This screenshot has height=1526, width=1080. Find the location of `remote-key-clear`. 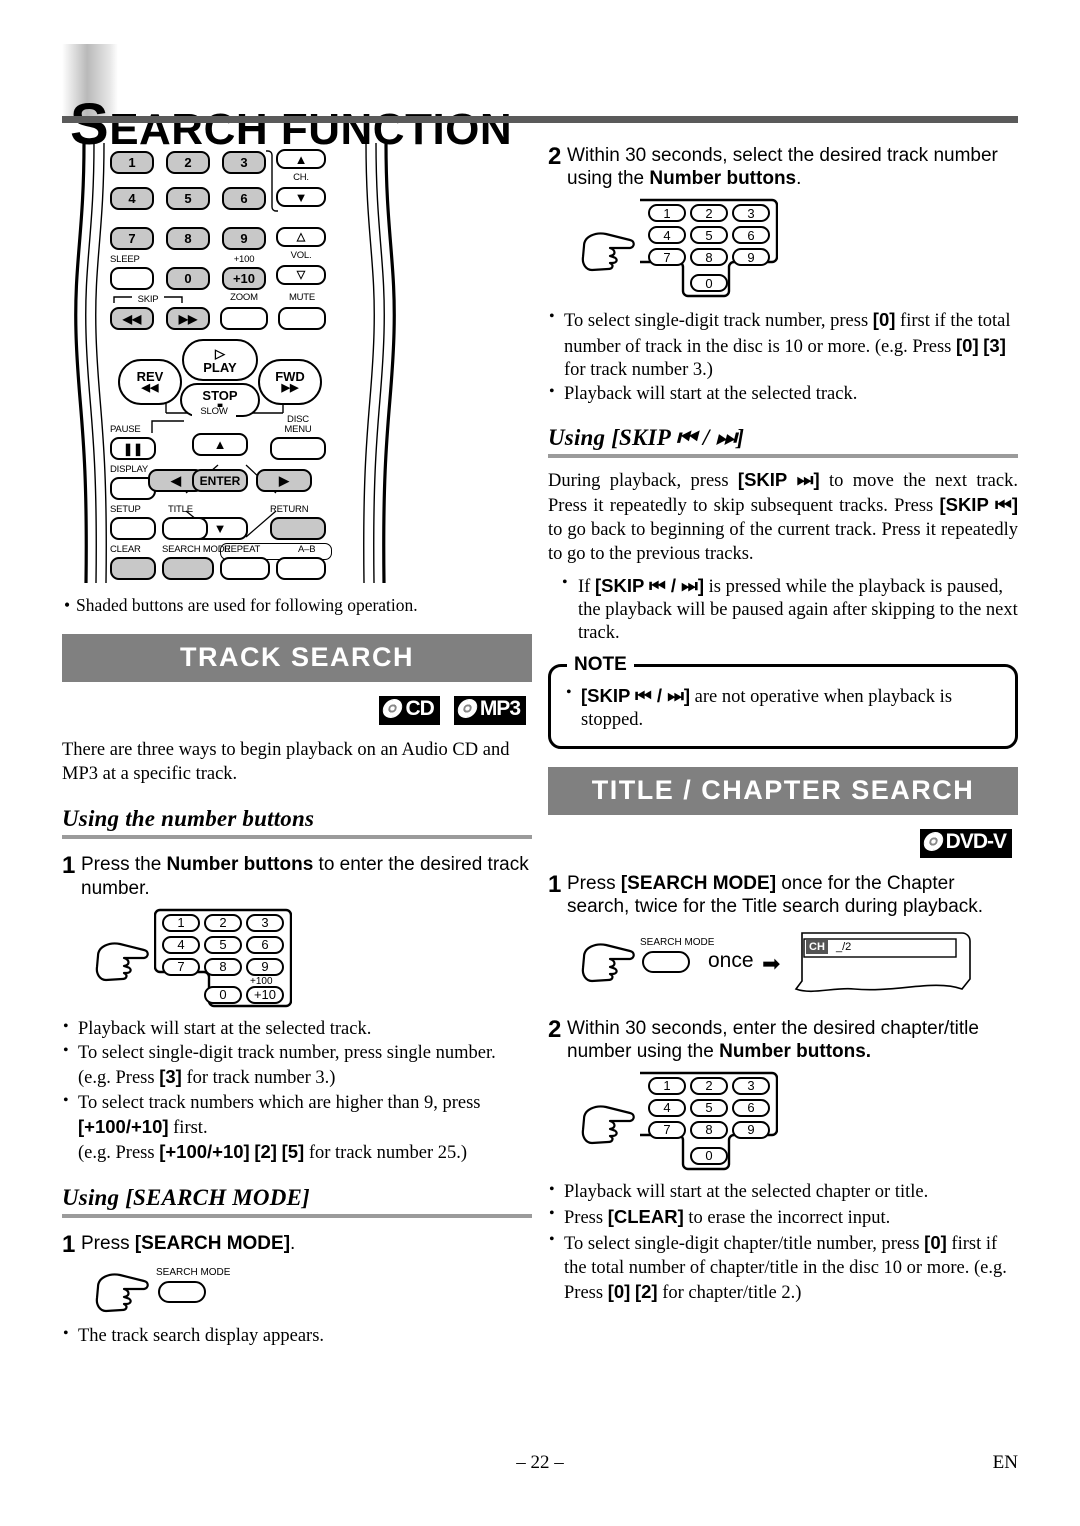

remote-key-clear is located at coordinates (133, 568).